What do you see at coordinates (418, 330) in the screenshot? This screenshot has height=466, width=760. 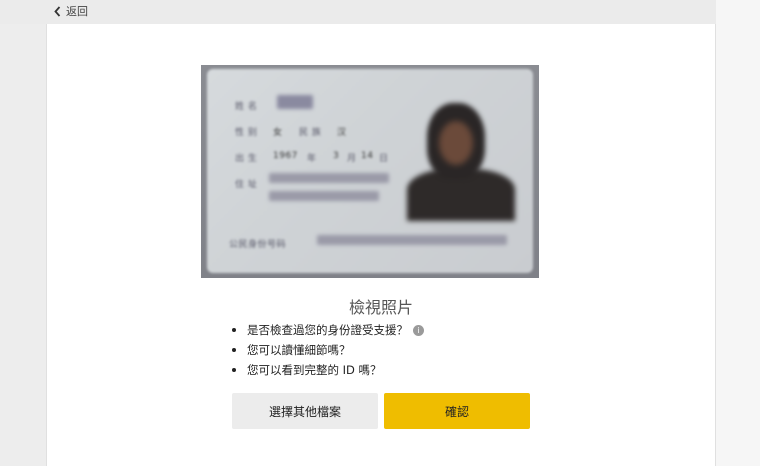 I see `info-icon: i` at bounding box center [418, 330].